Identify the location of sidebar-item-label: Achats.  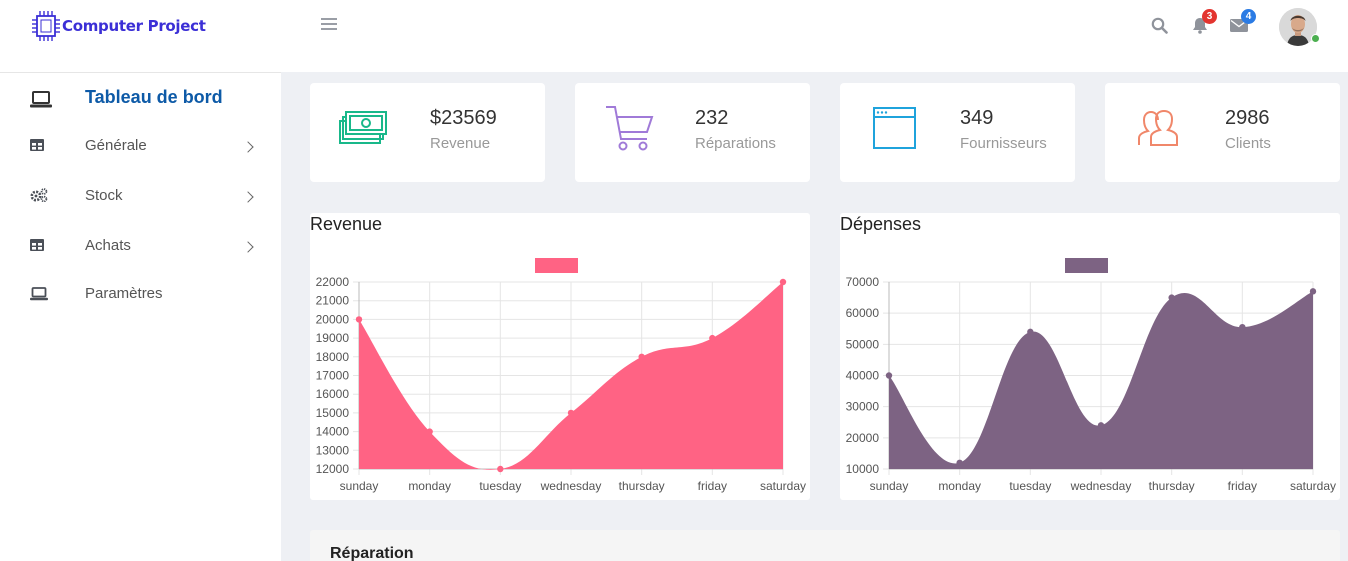
(108, 245).